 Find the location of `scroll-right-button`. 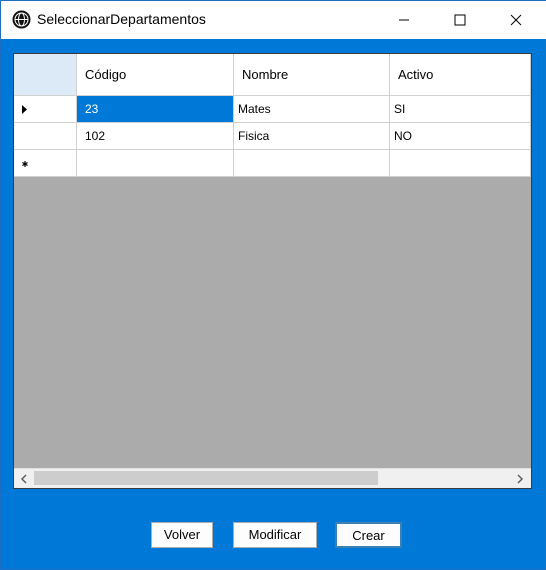

scroll-right-button is located at coordinates (519, 478).